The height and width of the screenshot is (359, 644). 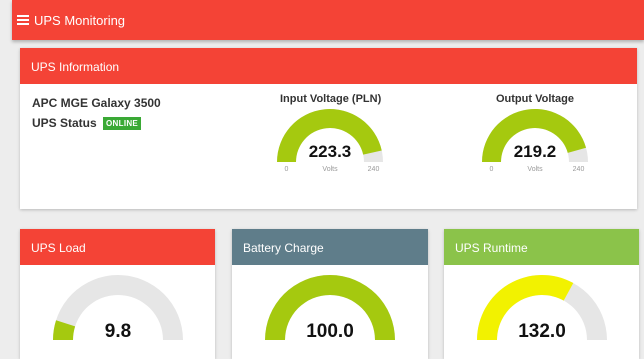 What do you see at coordinates (542, 331) in the screenshot?
I see `gauge-value: 132.0` at bounding box center [542, 331].